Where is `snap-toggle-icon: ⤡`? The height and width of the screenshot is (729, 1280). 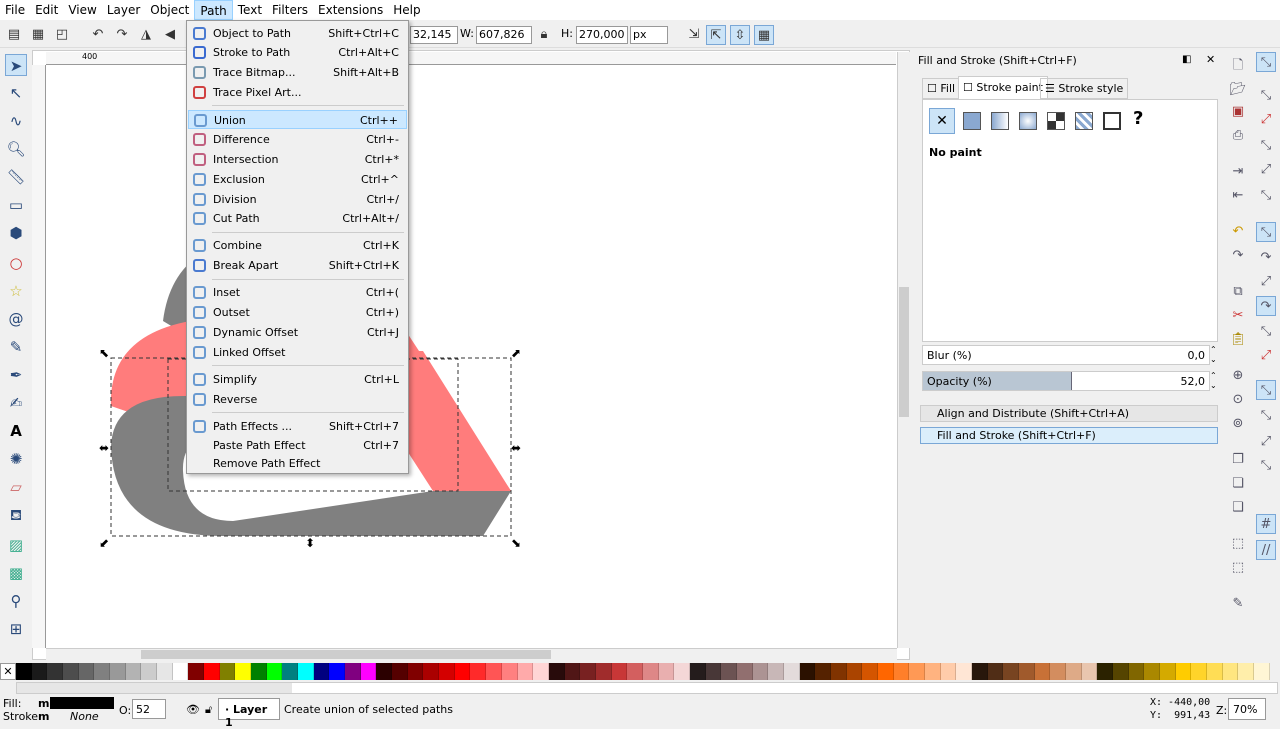
snap-toggle-icon: ⤡ is located at coordinates (1266, 62).